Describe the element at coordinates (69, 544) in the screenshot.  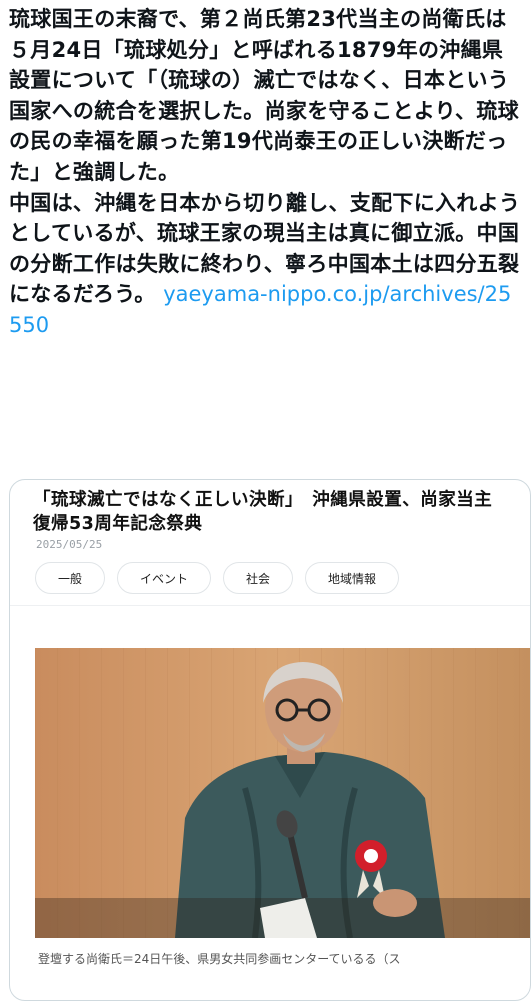
I see `card-date: 2025/05/25` at that location.